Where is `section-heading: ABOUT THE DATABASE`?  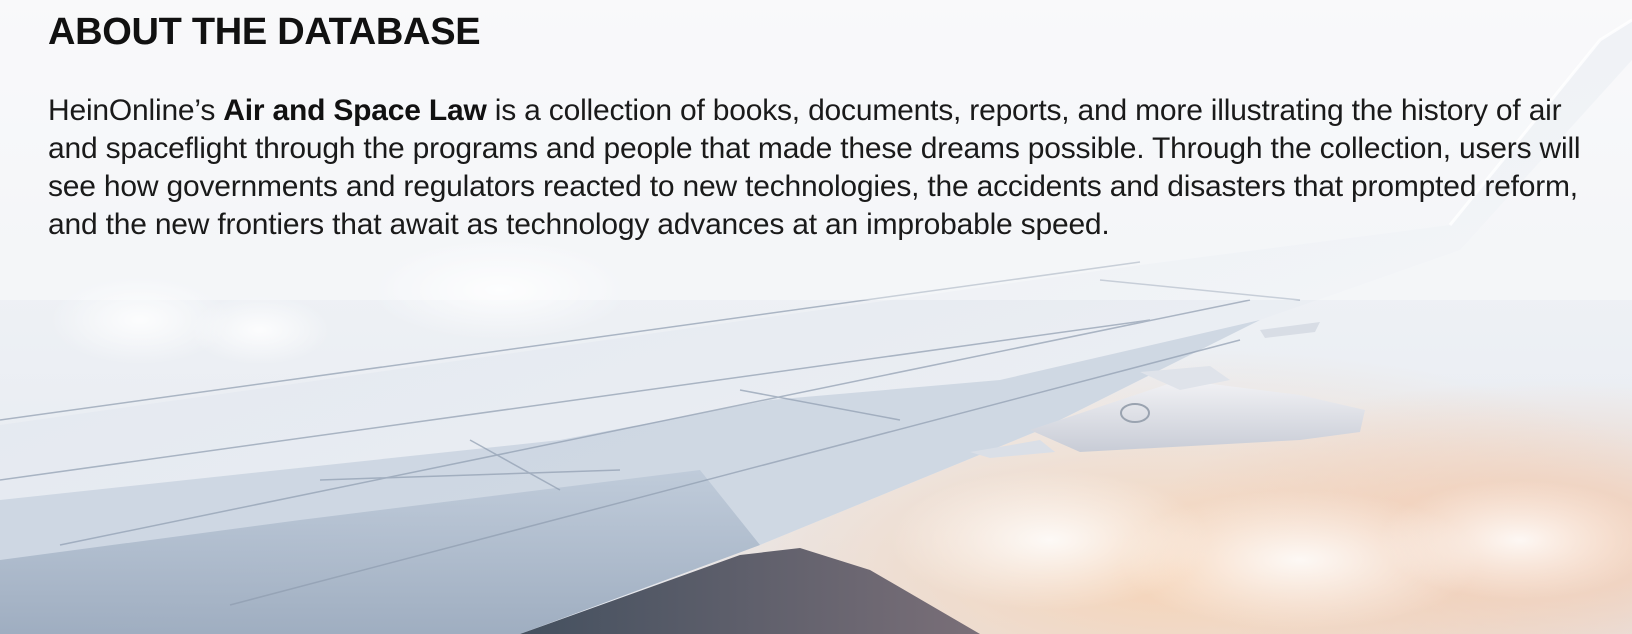 section-heading: ABOUT THE DATABASE is located at coordinates (264, 32).